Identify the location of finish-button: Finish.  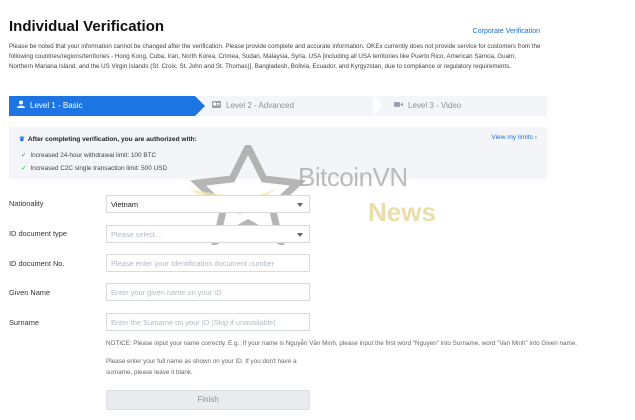
(208, 400).